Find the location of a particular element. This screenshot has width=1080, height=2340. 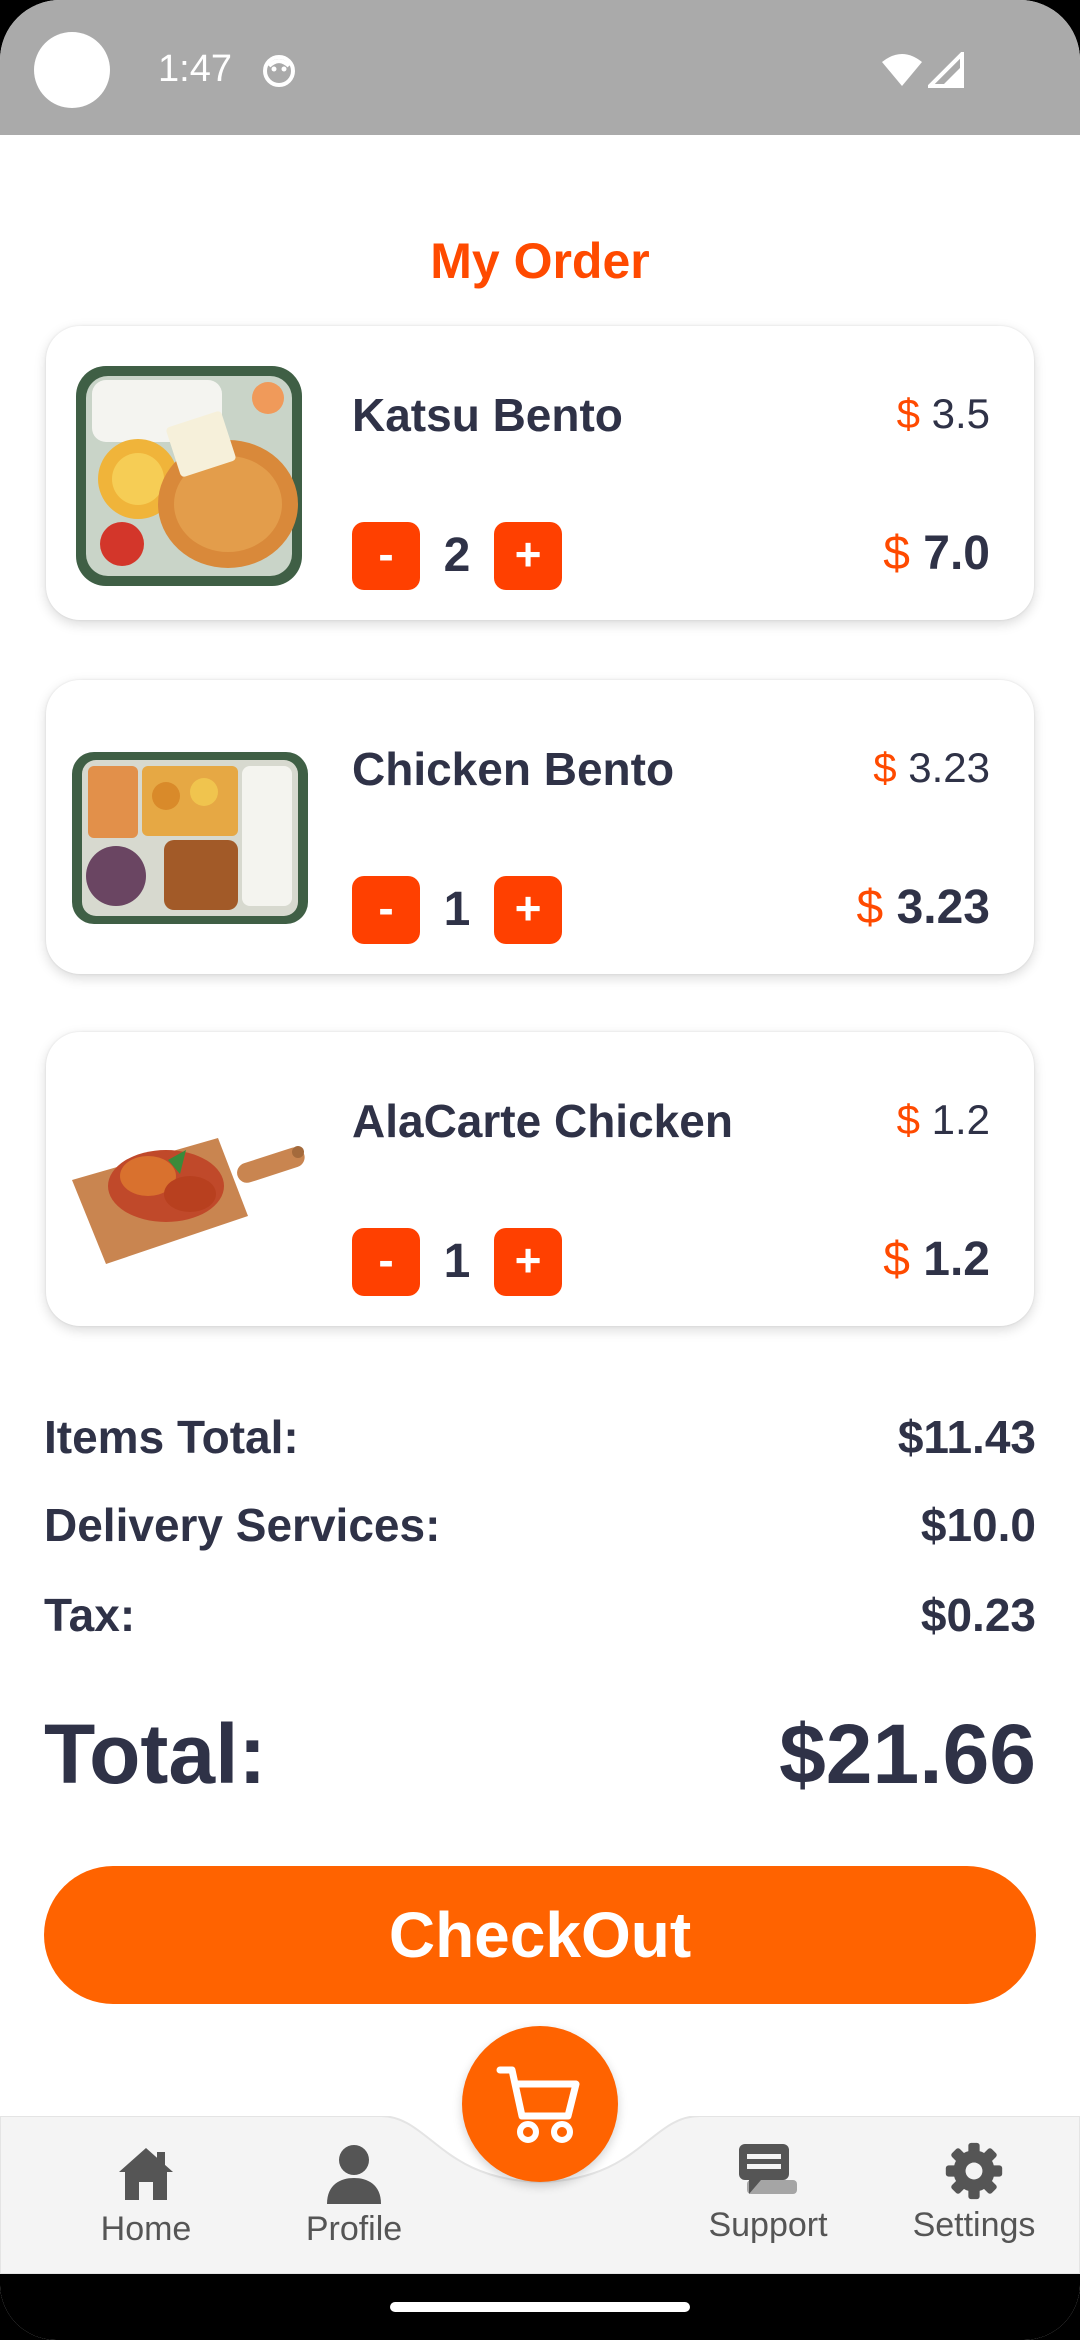

nav-profile: Profile is located at coordinates (354, 2194).